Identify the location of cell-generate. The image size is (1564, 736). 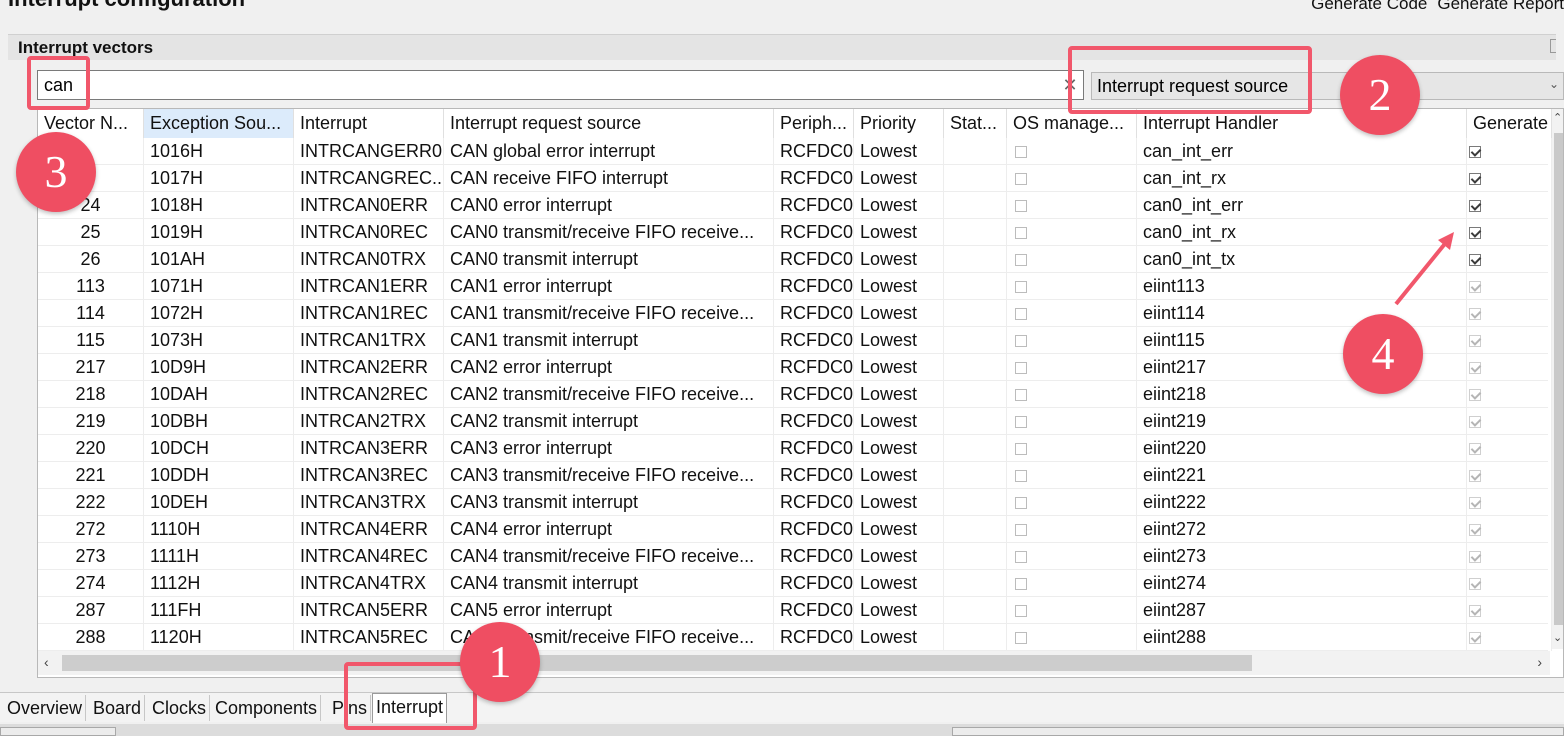
(1509, 475).